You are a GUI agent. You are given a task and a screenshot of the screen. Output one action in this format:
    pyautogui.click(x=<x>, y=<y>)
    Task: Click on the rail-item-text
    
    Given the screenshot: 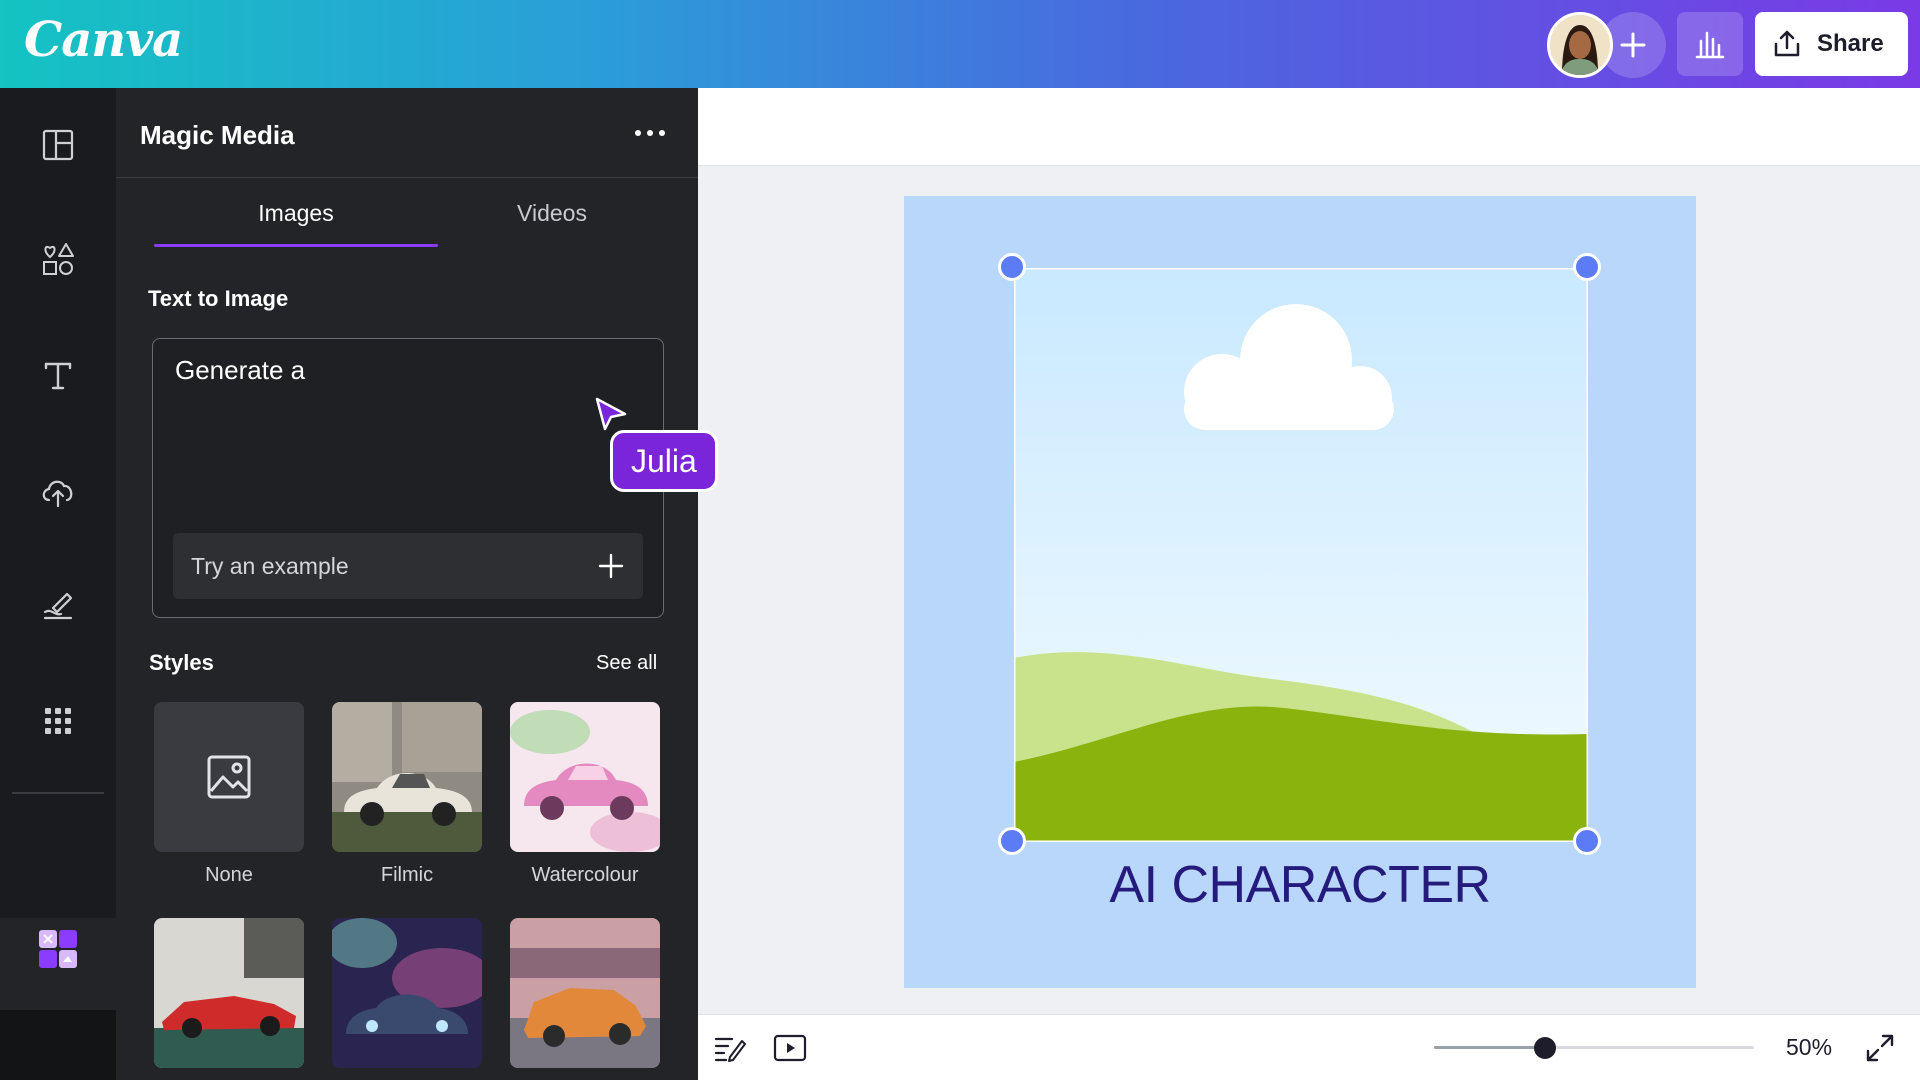 What is the action you would take?
    pyautogui.click(x=58, y=375)
    